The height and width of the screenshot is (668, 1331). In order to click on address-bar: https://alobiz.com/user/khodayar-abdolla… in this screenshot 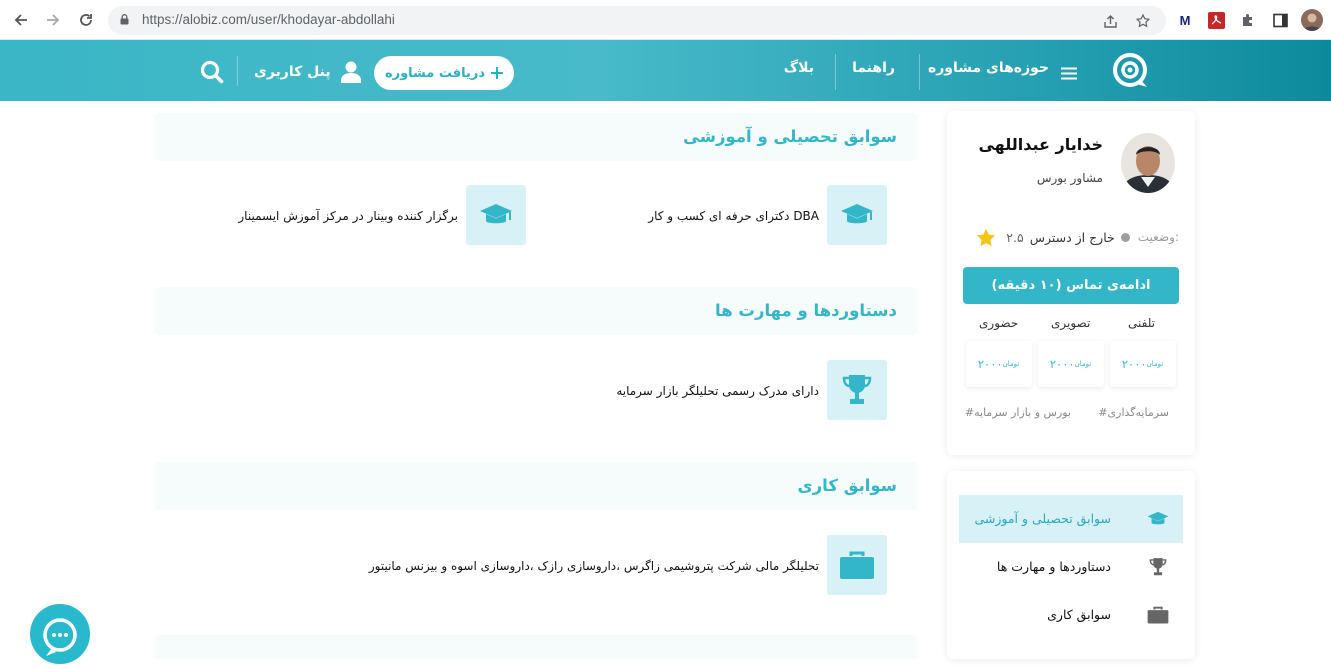, I will do `click(637, 20)`.